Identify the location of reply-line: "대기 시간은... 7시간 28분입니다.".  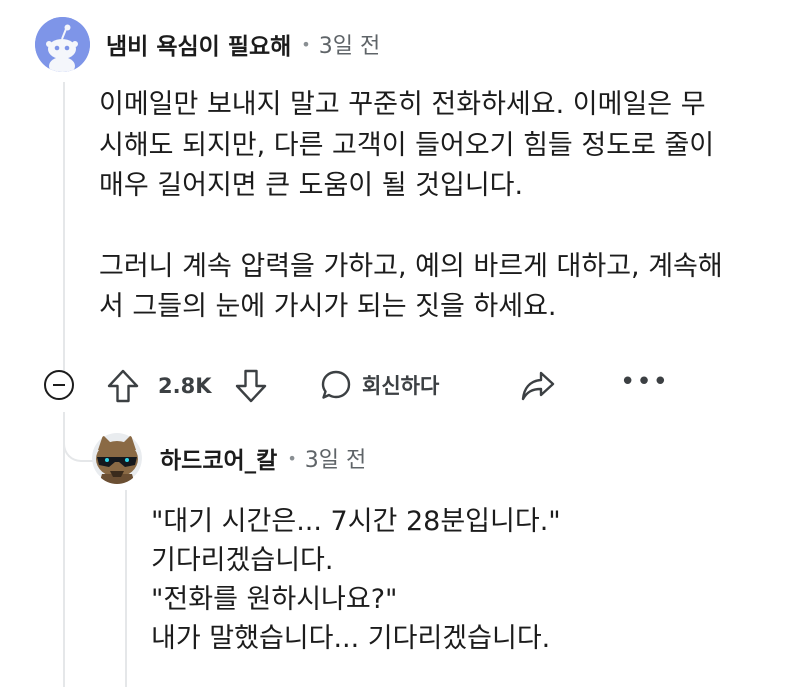
(356, 521).